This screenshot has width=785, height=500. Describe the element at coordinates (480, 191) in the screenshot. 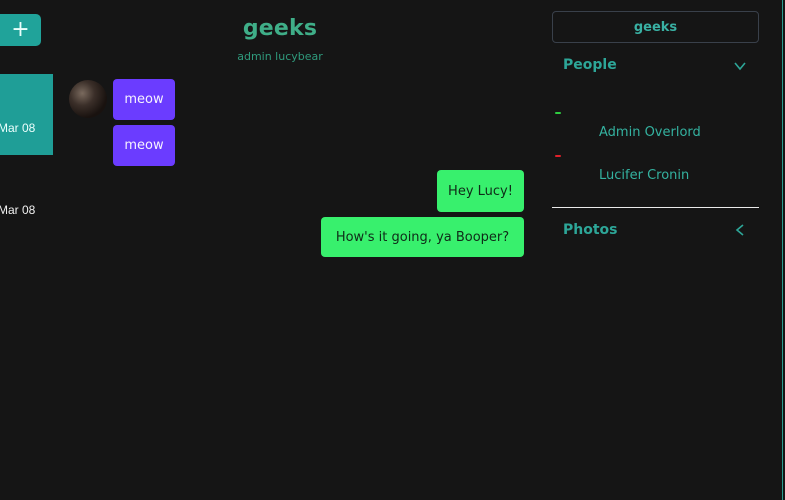

I see `message-bubble-outgoing: Hey Lucy!` at that location.